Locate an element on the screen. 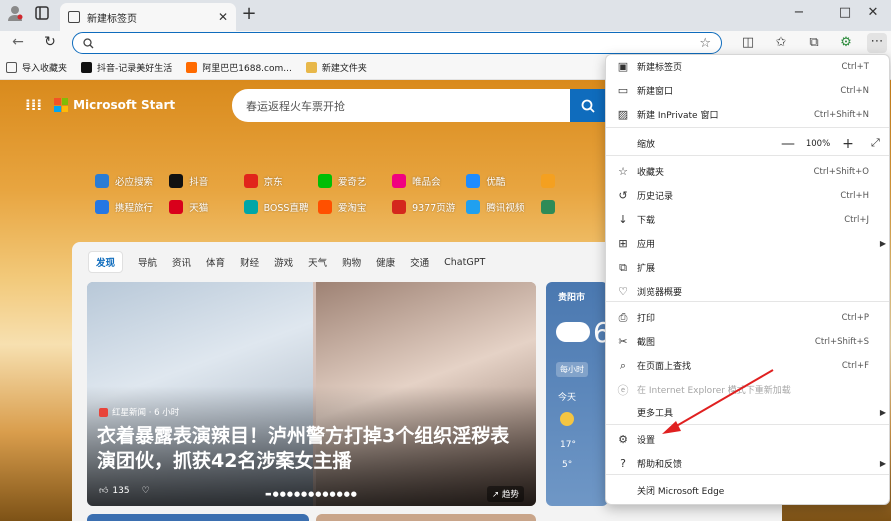 Image resolution: width=891 pixels, height=521 pixels. folder-icon is located at coordinates (311, 67).